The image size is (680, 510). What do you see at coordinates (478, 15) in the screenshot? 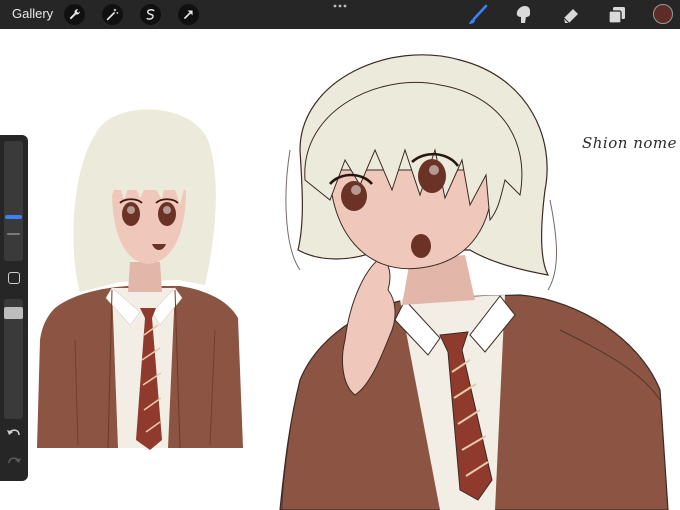
I see `brush-icon` at bounding box center [478, 15].